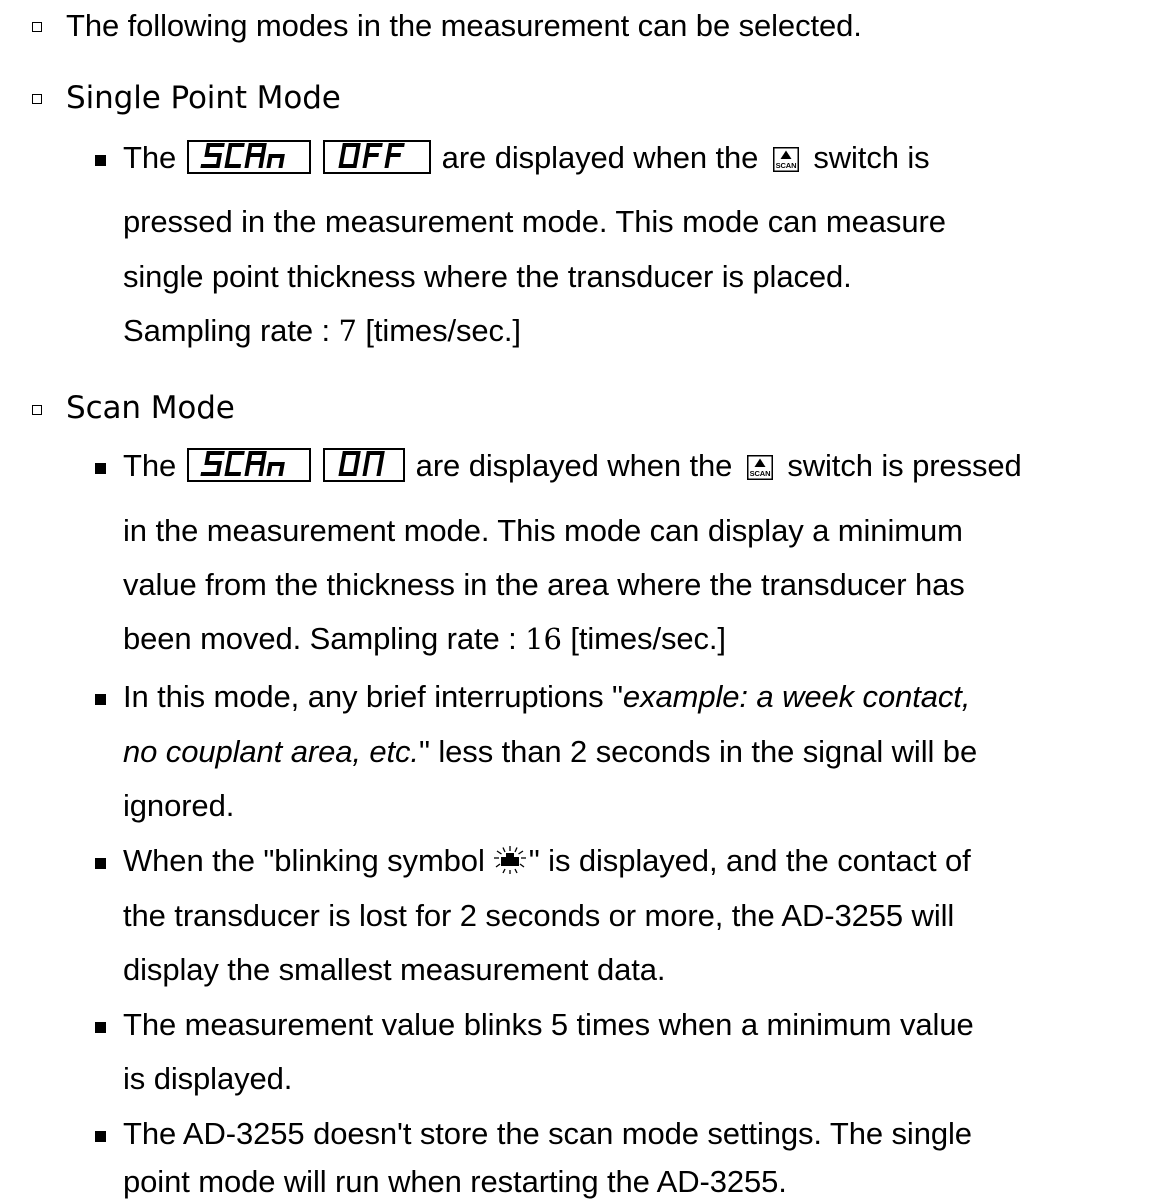 This screenshot has width=1172, height=1204. I want to click on scan-bullet-2-line-3: ignored., so click(179, 805).